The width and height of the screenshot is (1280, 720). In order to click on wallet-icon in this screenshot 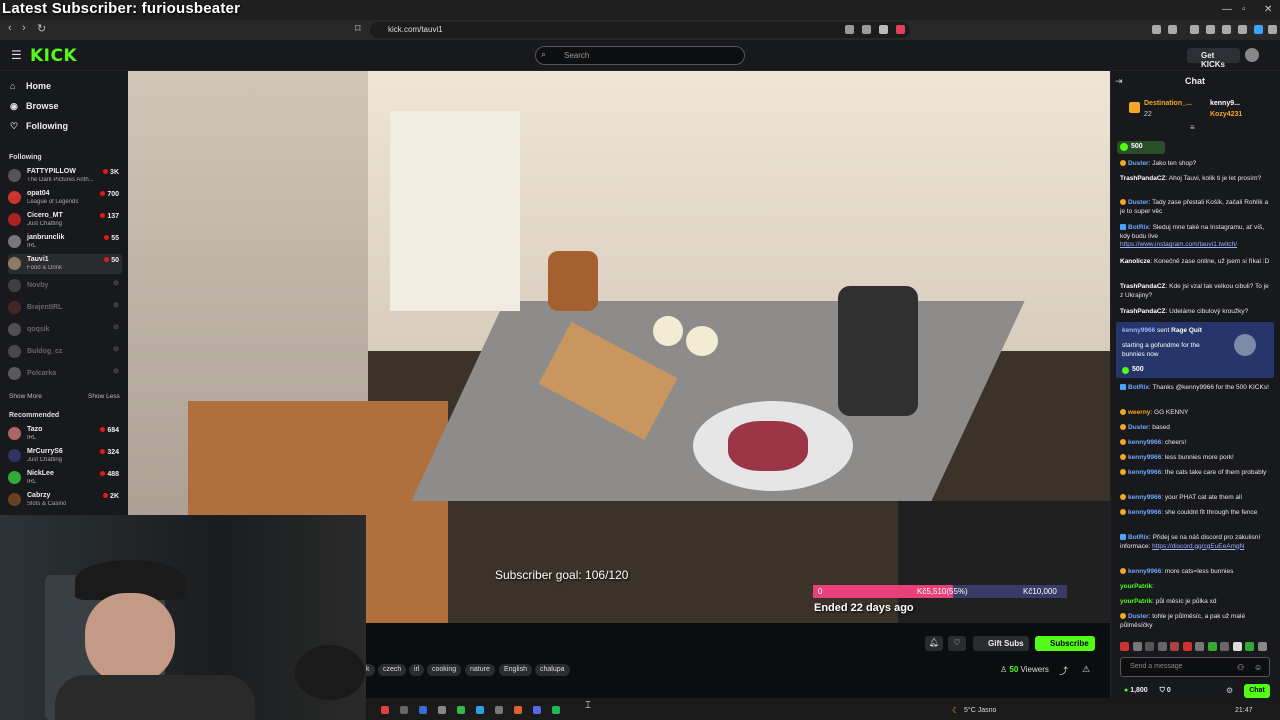, I will do `click(1242, 29)`.